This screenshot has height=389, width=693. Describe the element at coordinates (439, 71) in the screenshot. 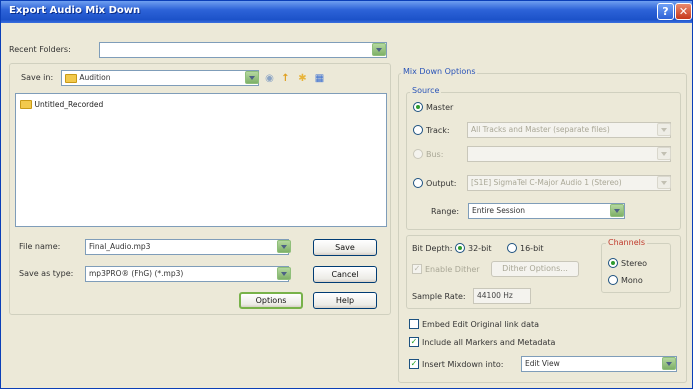

I see `mixdown-options-legend: Mix Down Options` at that location.